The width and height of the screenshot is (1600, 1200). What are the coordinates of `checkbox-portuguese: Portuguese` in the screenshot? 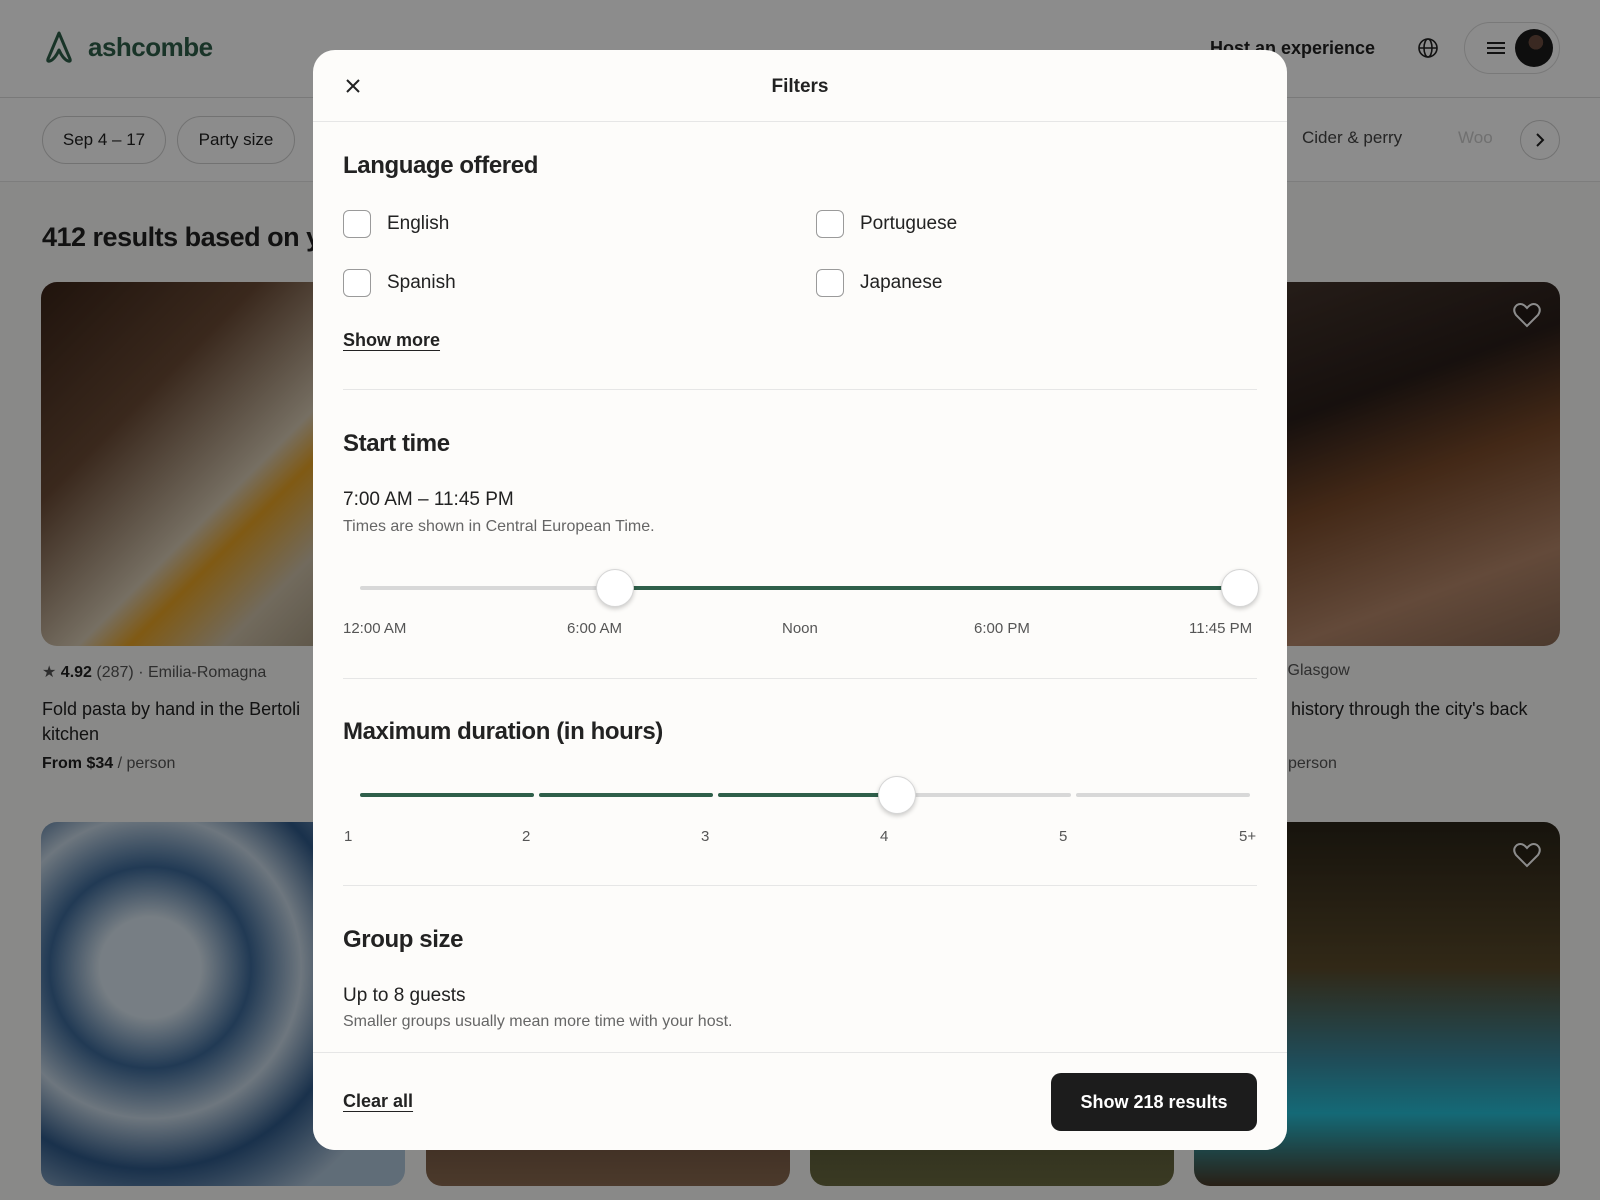 It's located at (886, 224).